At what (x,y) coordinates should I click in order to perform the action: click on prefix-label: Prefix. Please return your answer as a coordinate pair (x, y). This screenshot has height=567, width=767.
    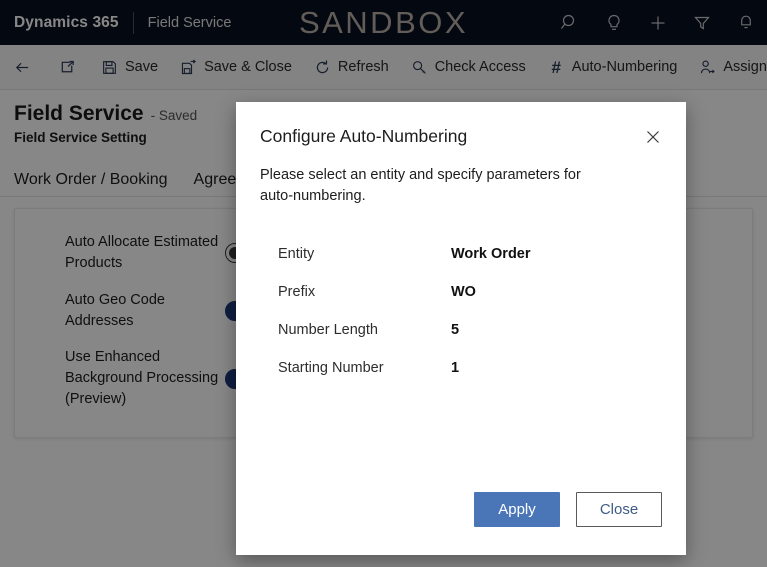
    Looking at the image, I should click on (297, 292).